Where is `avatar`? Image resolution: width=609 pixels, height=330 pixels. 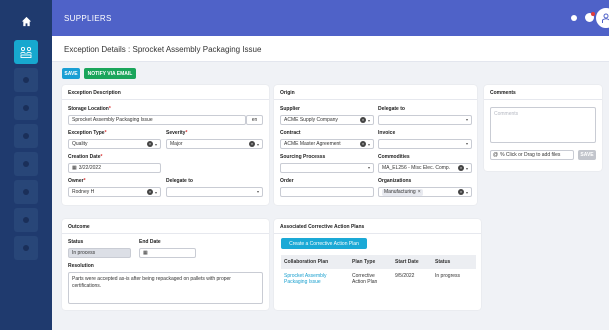
avatar is located at coordinates (602, 18).